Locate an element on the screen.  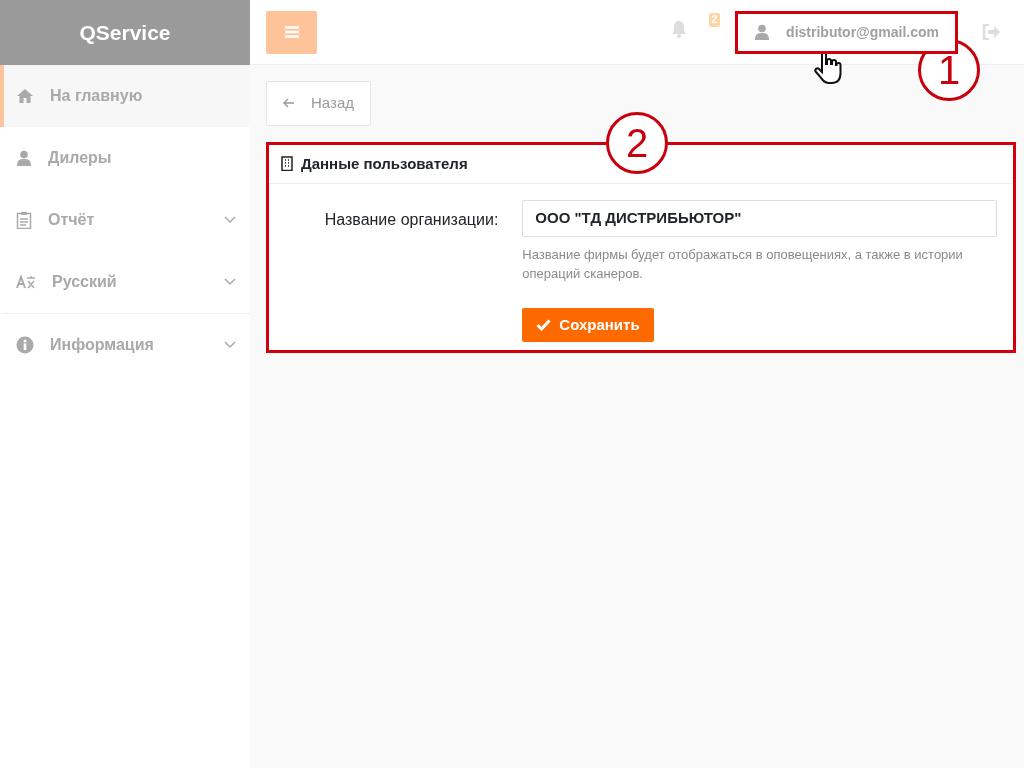
sidebar-item: На главную is located at coordinates (125, 96).